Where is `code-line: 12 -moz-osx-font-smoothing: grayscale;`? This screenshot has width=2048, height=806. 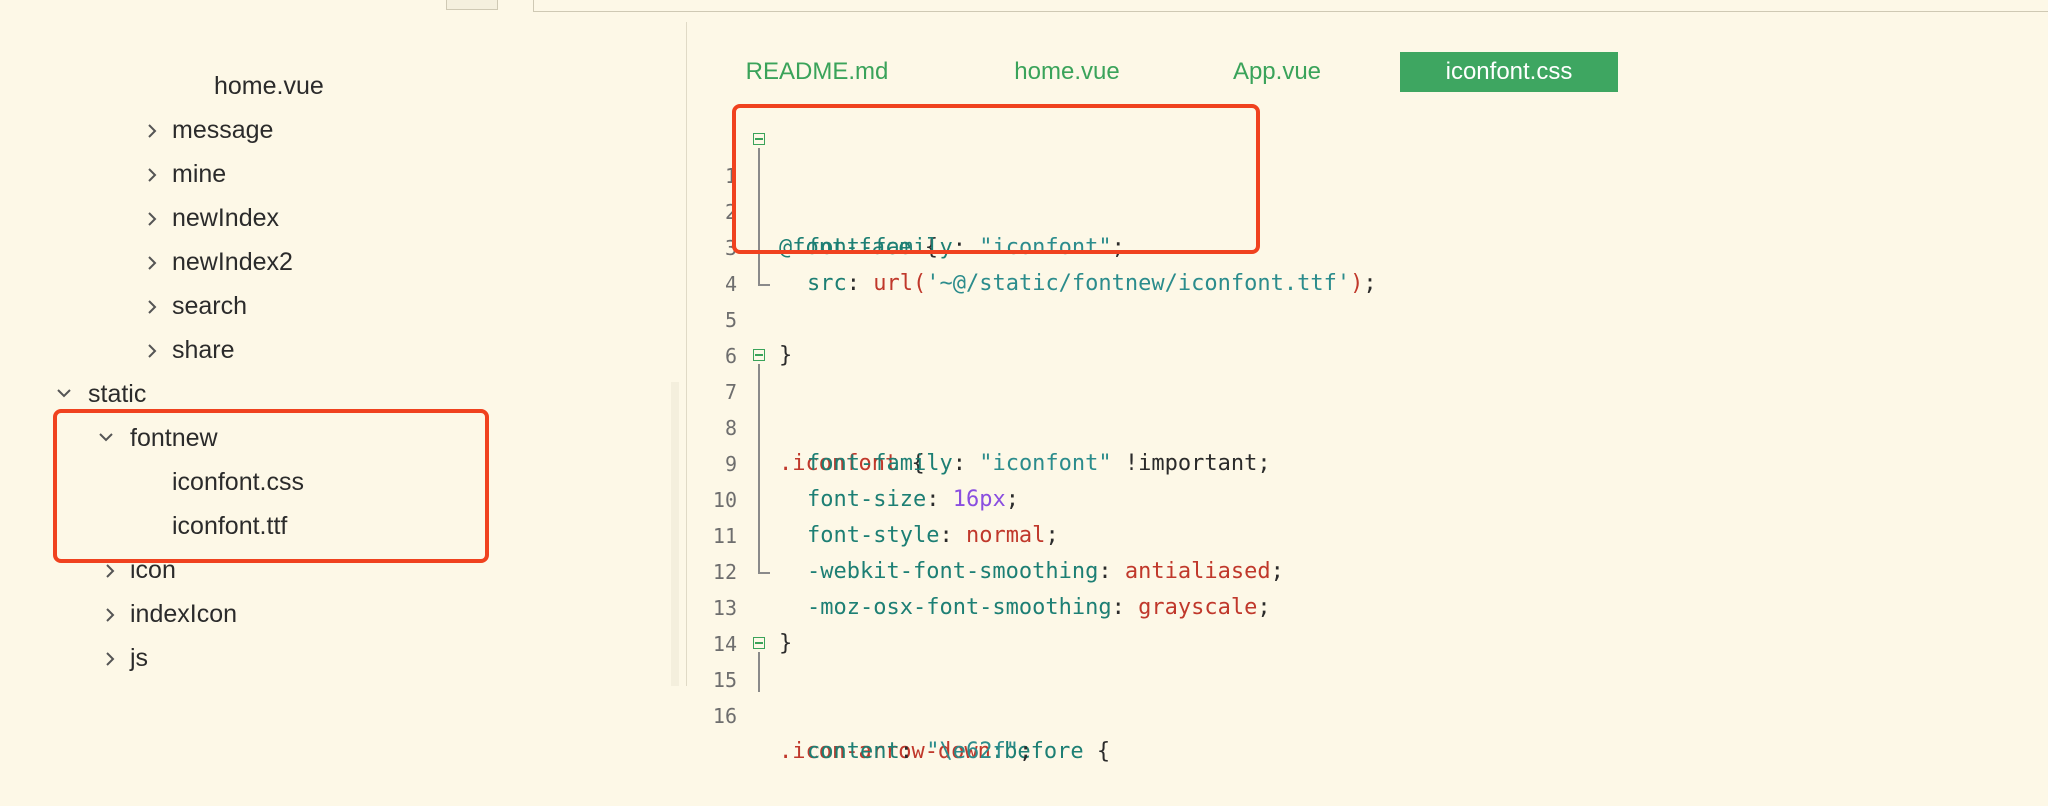 code-line: 12 -moz-osx-font-smoothing: grayscale; is located at coordinates (1367, 569).